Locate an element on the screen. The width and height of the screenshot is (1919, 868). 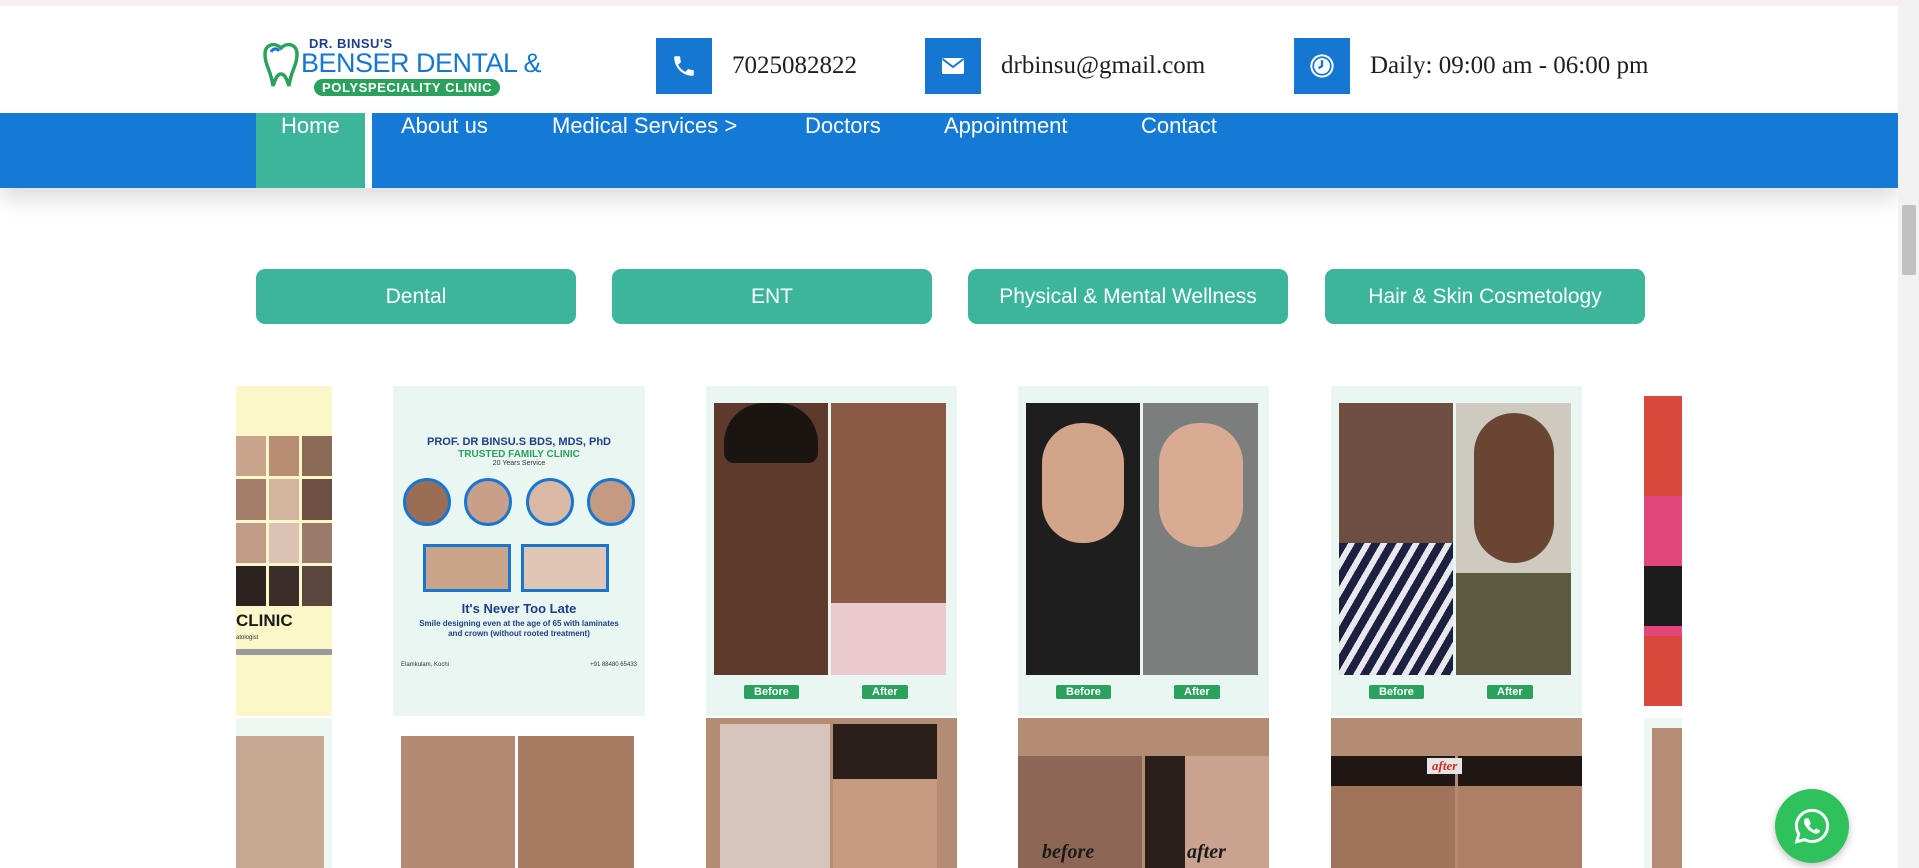
poster-headline: It's Never Too Late is located at coordinates (519, 608).